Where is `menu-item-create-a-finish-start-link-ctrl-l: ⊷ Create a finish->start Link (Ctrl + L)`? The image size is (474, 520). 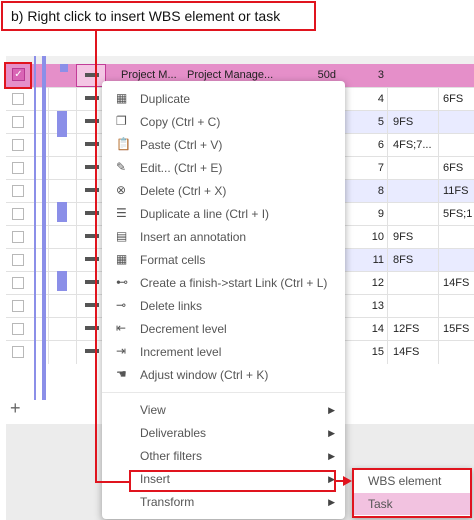
menu-item-create-a-finish-start-link-ctrl-l: ⊷ Create a finish->start Link (Ctrl + L) is located at coordinates (223, 283).